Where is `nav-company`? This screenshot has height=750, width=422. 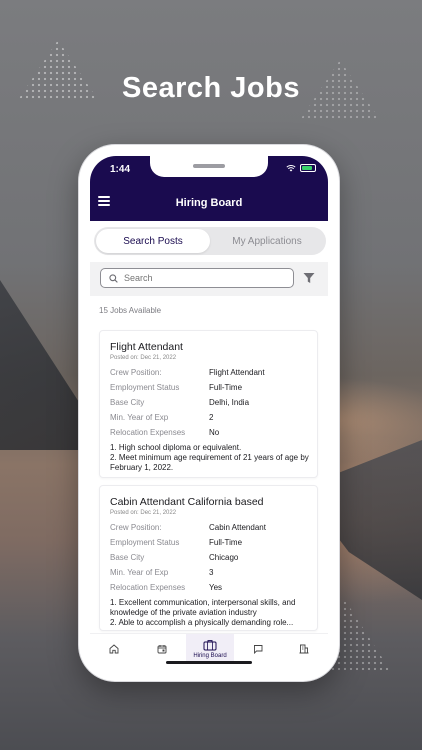
nav-company is located at coordinates (304, 649).